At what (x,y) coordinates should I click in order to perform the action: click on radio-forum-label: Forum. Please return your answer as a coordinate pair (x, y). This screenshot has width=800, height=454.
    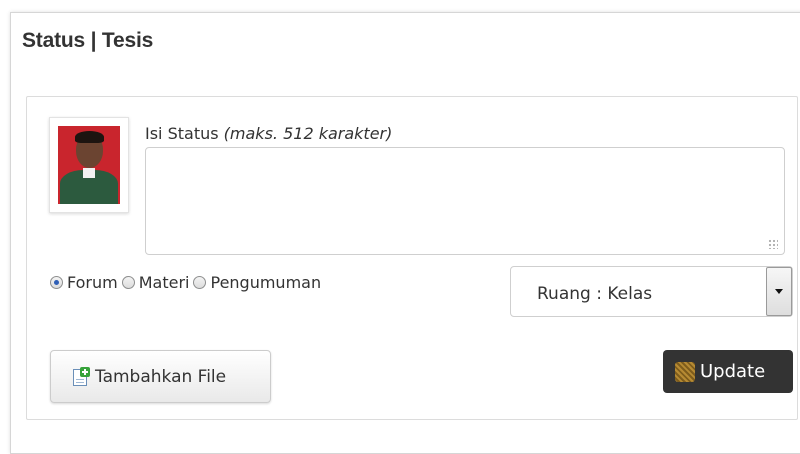
    Looking at the image, I should click on (92, 282).